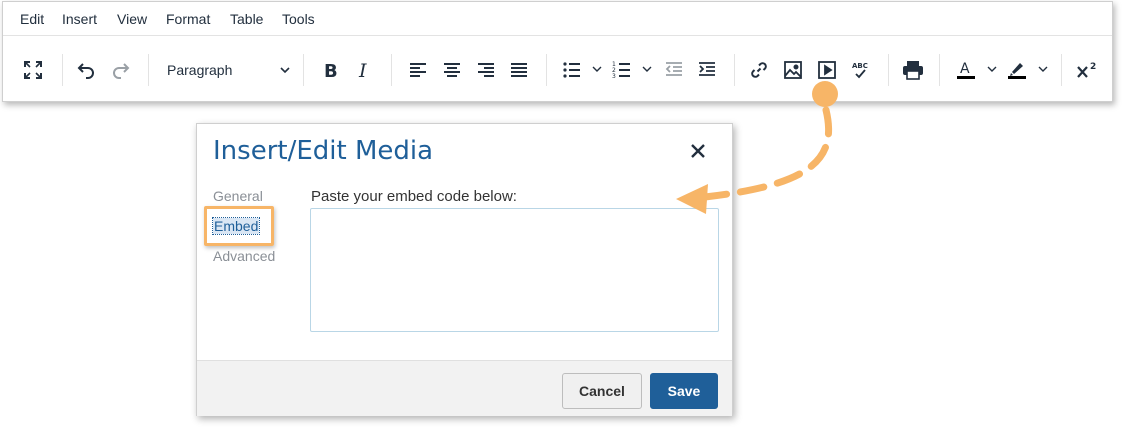  Describe the element at coordinates (557, 70) in the screenshot. I see `toolbar: Paragraph B I 1 2 3 ABC A 2` at that location.